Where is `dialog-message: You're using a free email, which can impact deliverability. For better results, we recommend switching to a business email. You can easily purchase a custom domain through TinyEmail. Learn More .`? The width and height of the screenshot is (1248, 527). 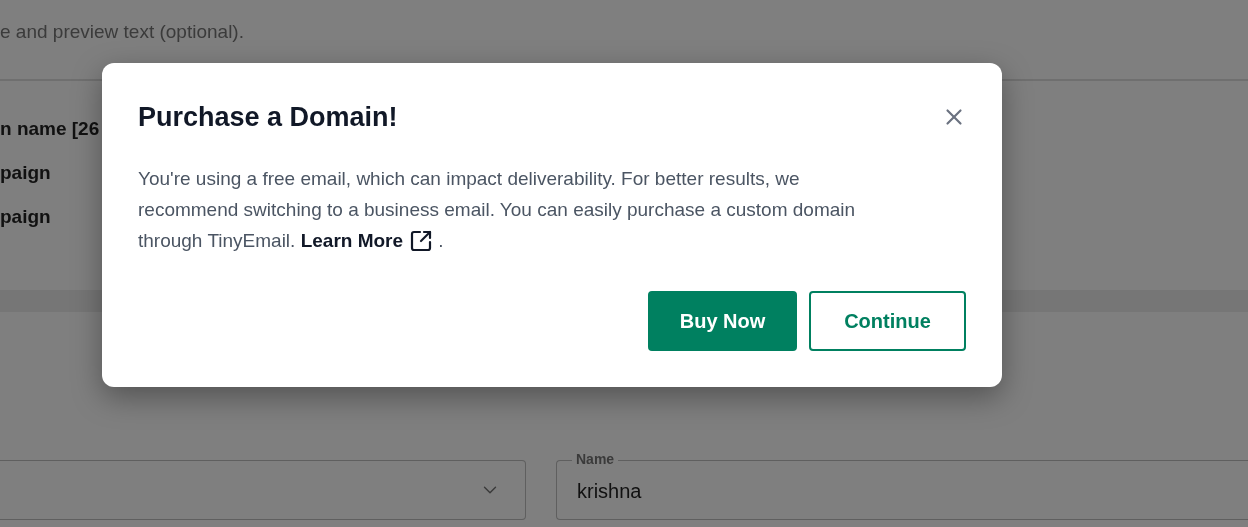
dialog-message: You're using a free email, which can impact deliverability. For better results, we recommend switching to a business email. You can easily purchase a custom domain through TinyEmail. Learn More . is located at coordinates (505, 209).